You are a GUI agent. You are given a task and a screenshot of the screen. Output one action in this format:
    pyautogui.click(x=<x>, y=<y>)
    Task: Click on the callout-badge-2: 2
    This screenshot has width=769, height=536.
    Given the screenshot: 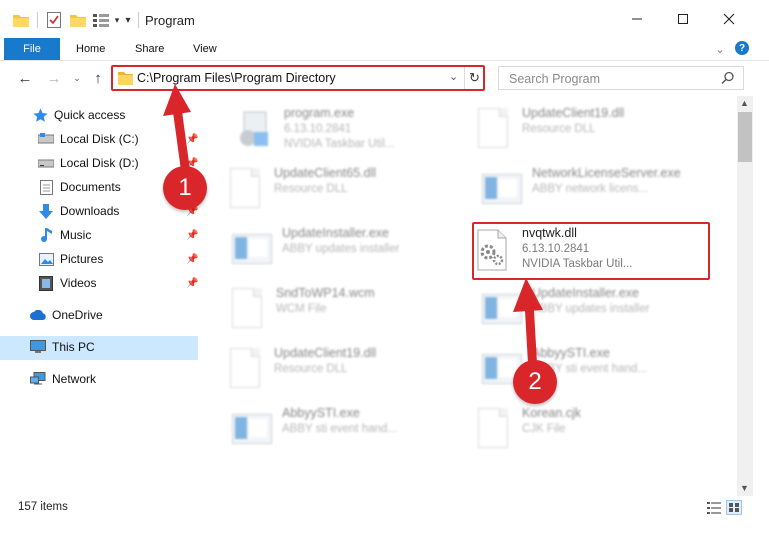 What is the action you would take?
    pyautogui.click(x=535, y=382)
    